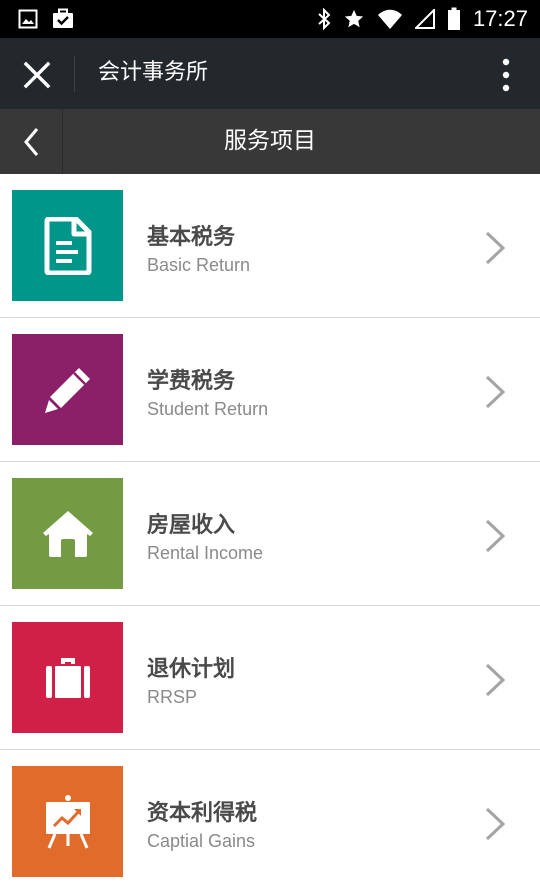  Describe the element at coordinates (191, 669) in the screenshot. I see `service-title: 退休计划` at that location.